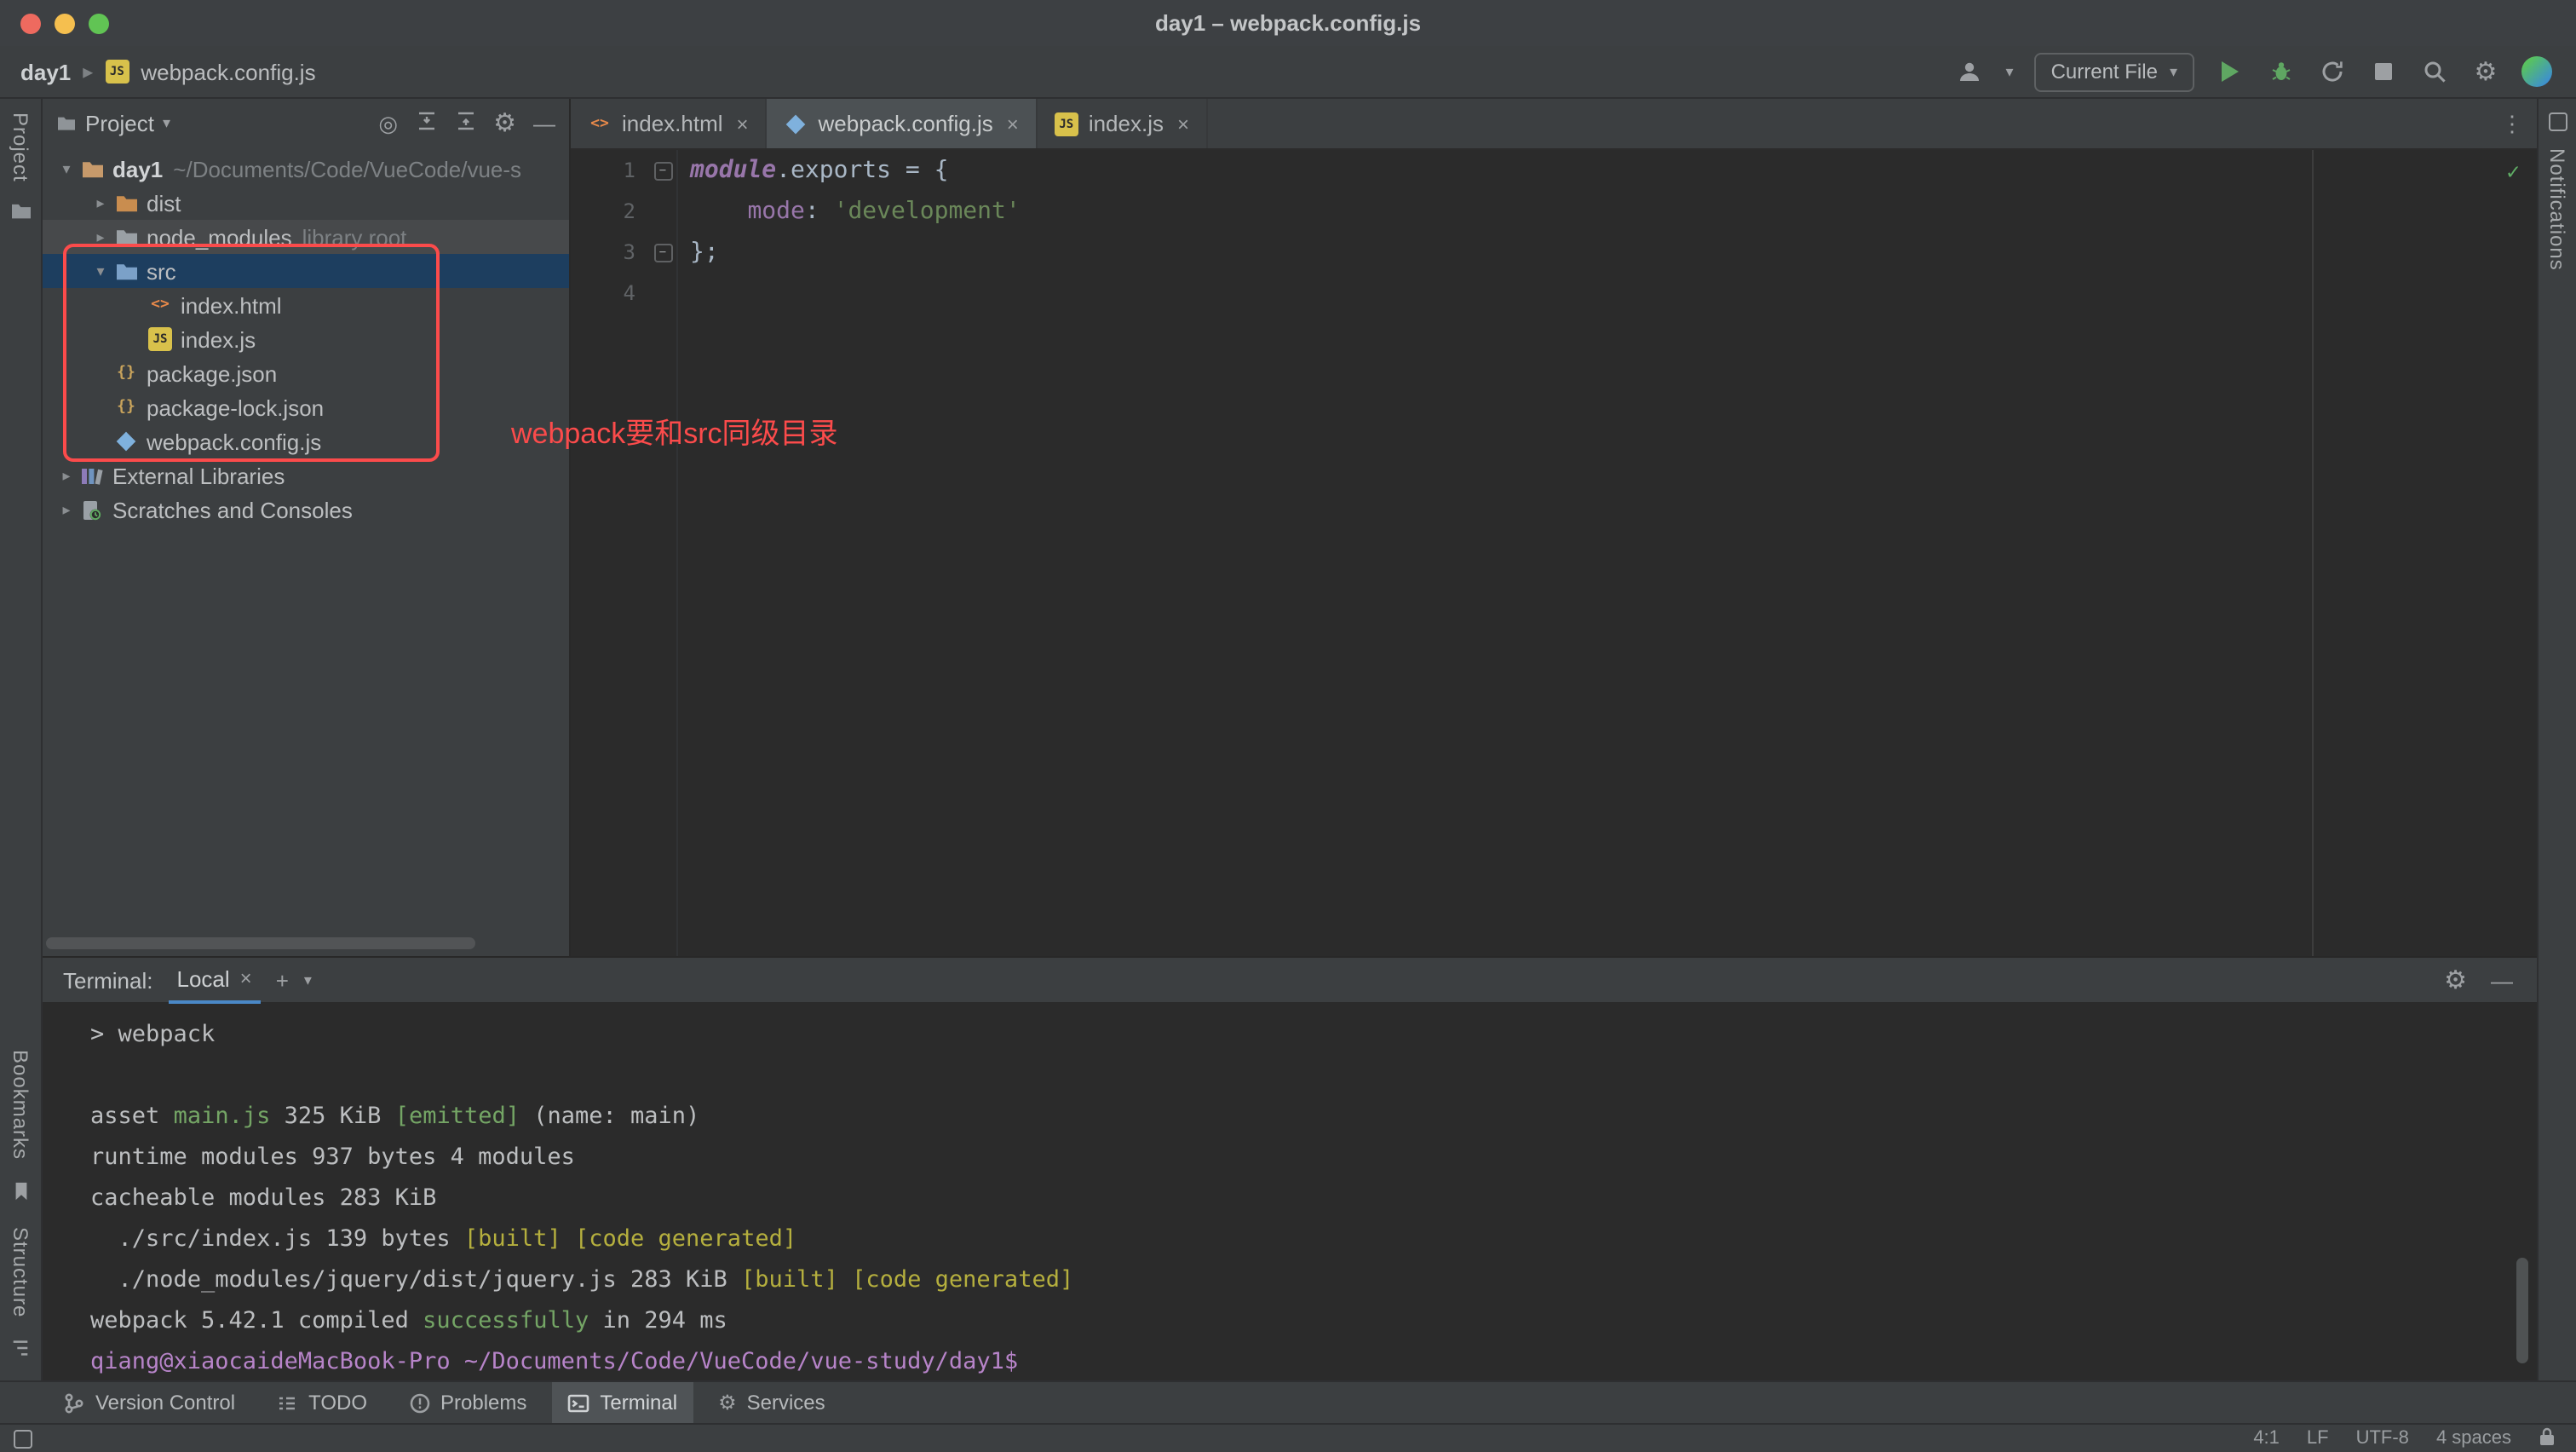 The height and width of the screenshot is (1452, 2576). What do you see at coordinates (2113, 72) in the screenshot?
I see `run-configuration-select: Current File ▾` at bounding box center [2113, 72].